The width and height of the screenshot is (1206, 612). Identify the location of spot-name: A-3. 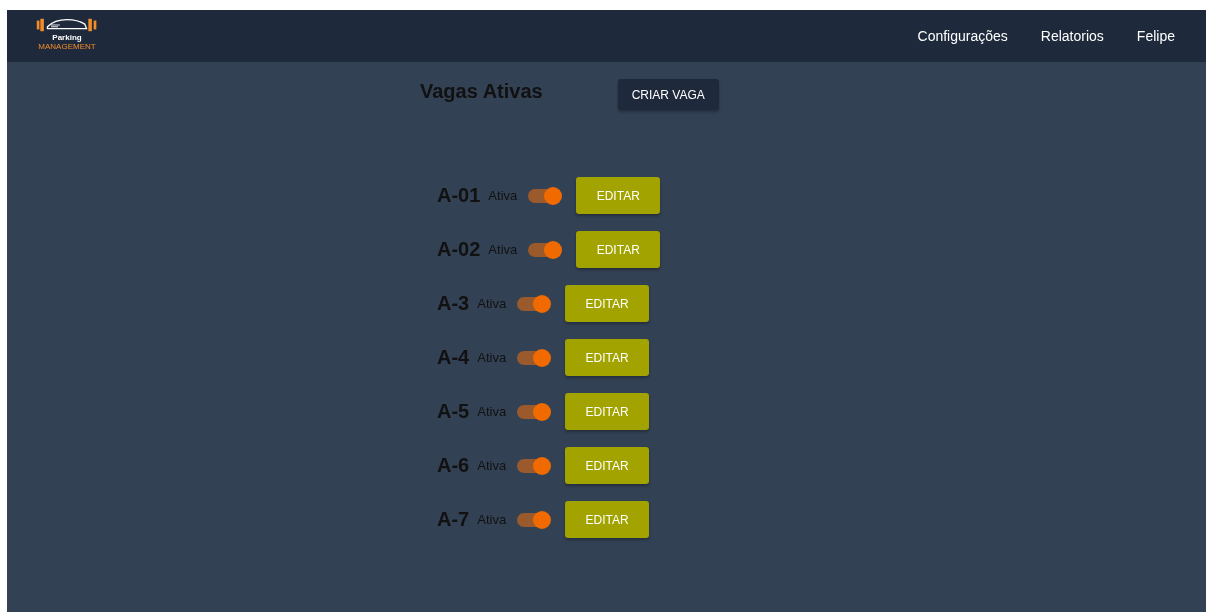
(453, 303).